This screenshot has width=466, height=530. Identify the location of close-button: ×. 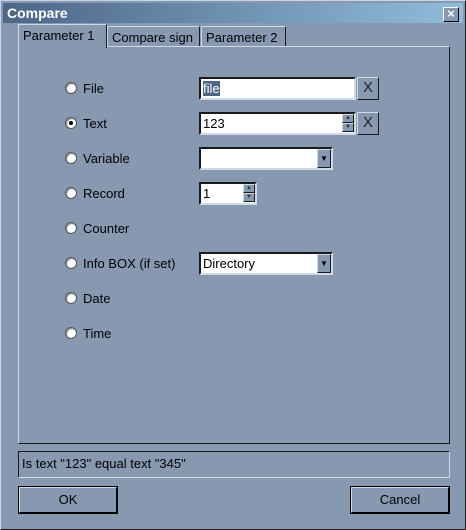
(451, 14).